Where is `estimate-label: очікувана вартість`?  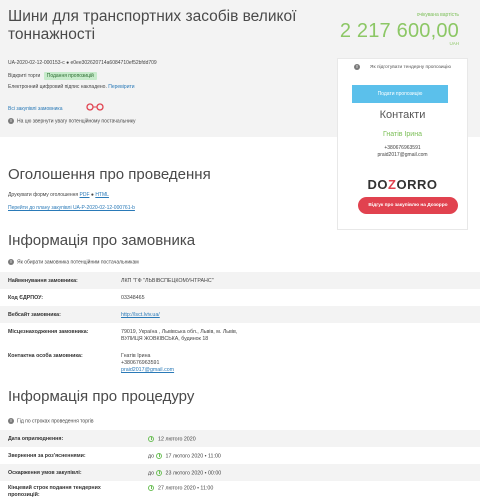
estimate-label: очікувана вартість is located at coordinates (437, 15).